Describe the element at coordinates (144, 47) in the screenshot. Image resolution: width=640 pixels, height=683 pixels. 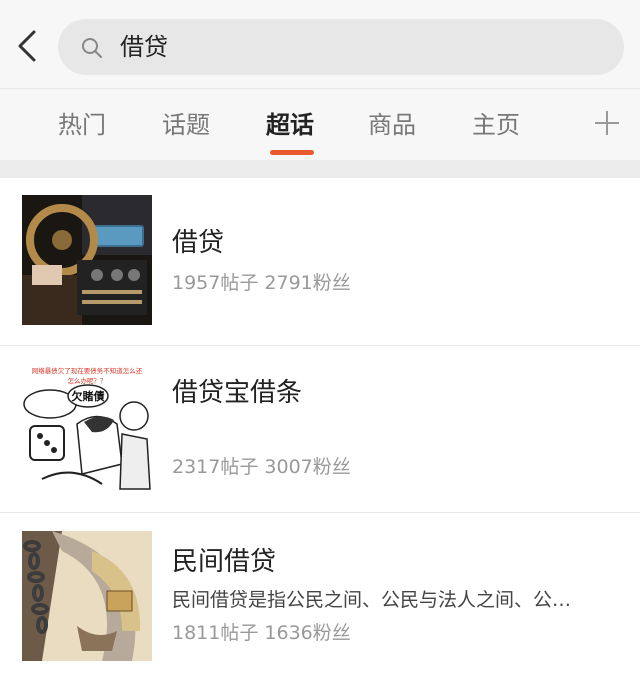
I see `search-query: 借贷` at that location.